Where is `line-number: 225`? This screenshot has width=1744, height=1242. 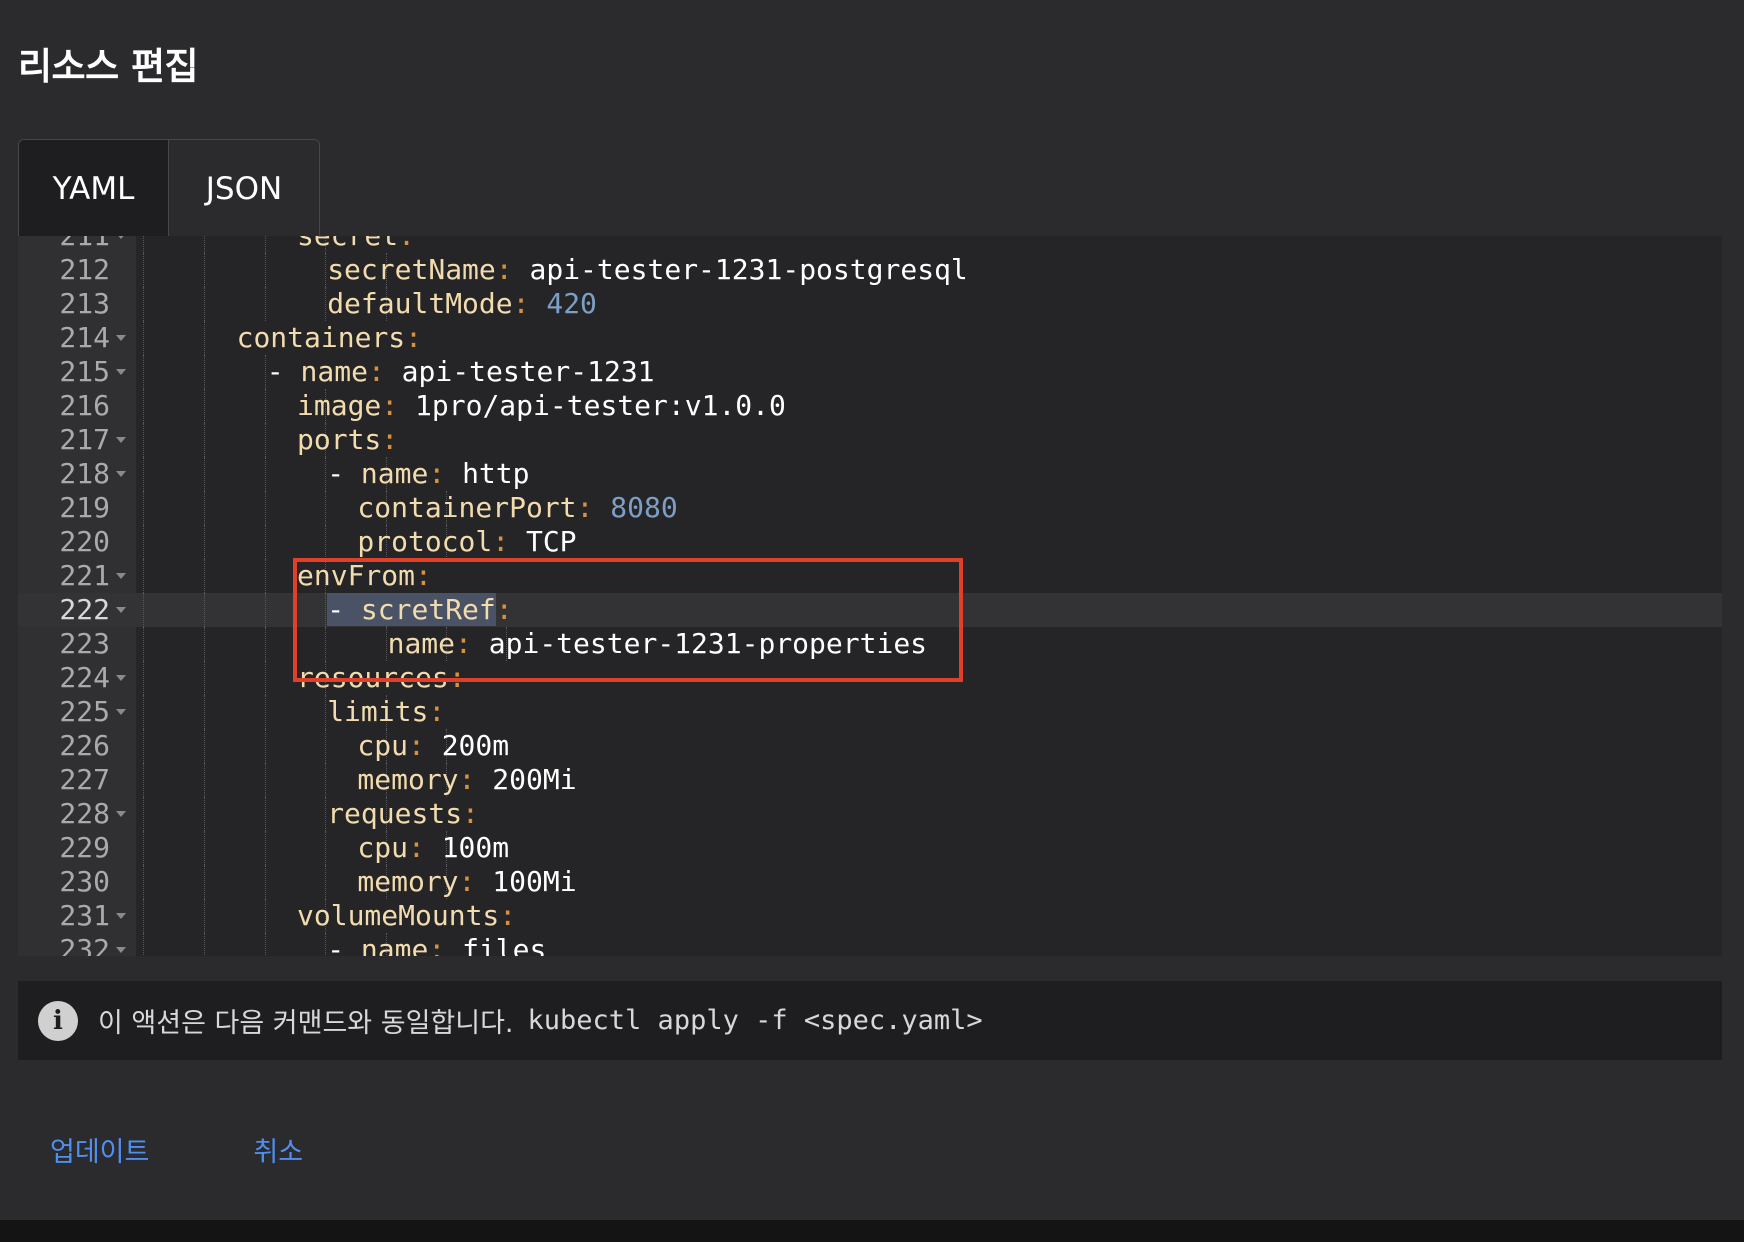 line-number: 225 is located at coordinates (84, 711).